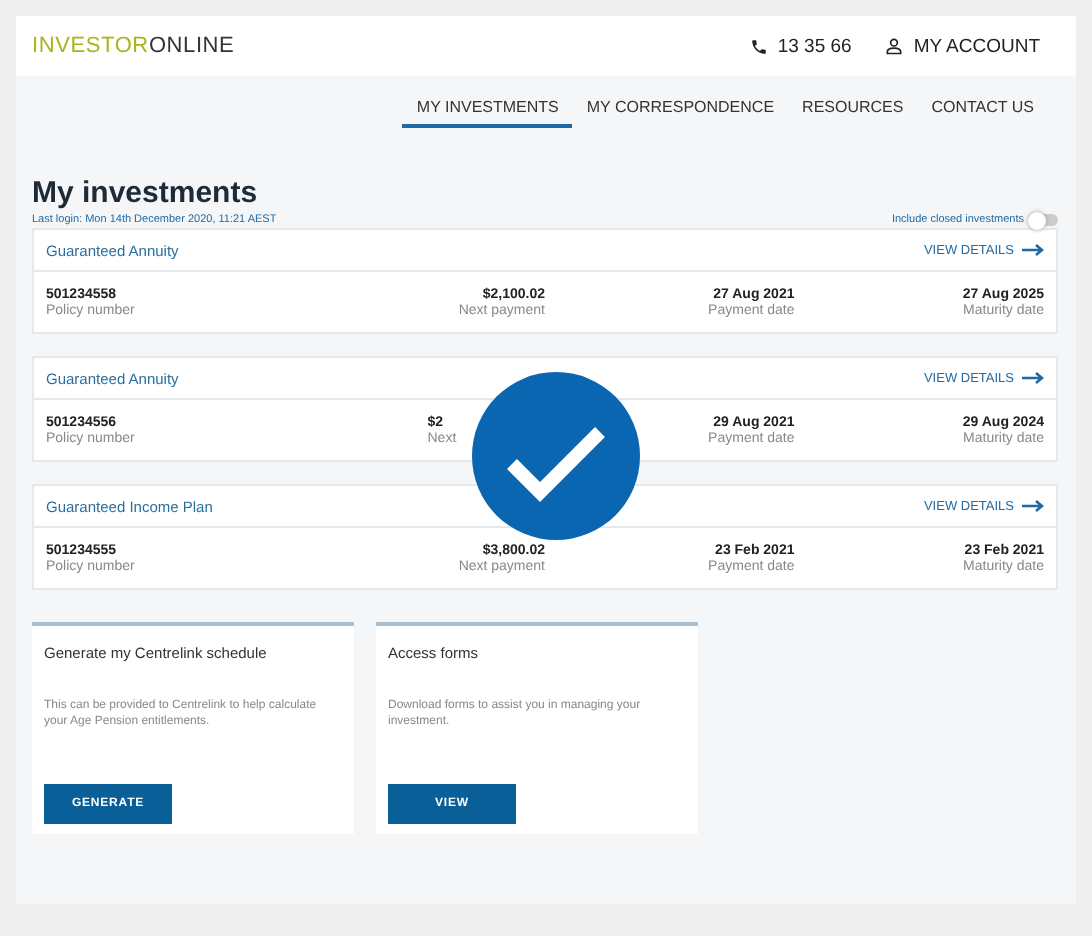  I want to click on account-link: MY ACCOUNT, so click(961, 46).